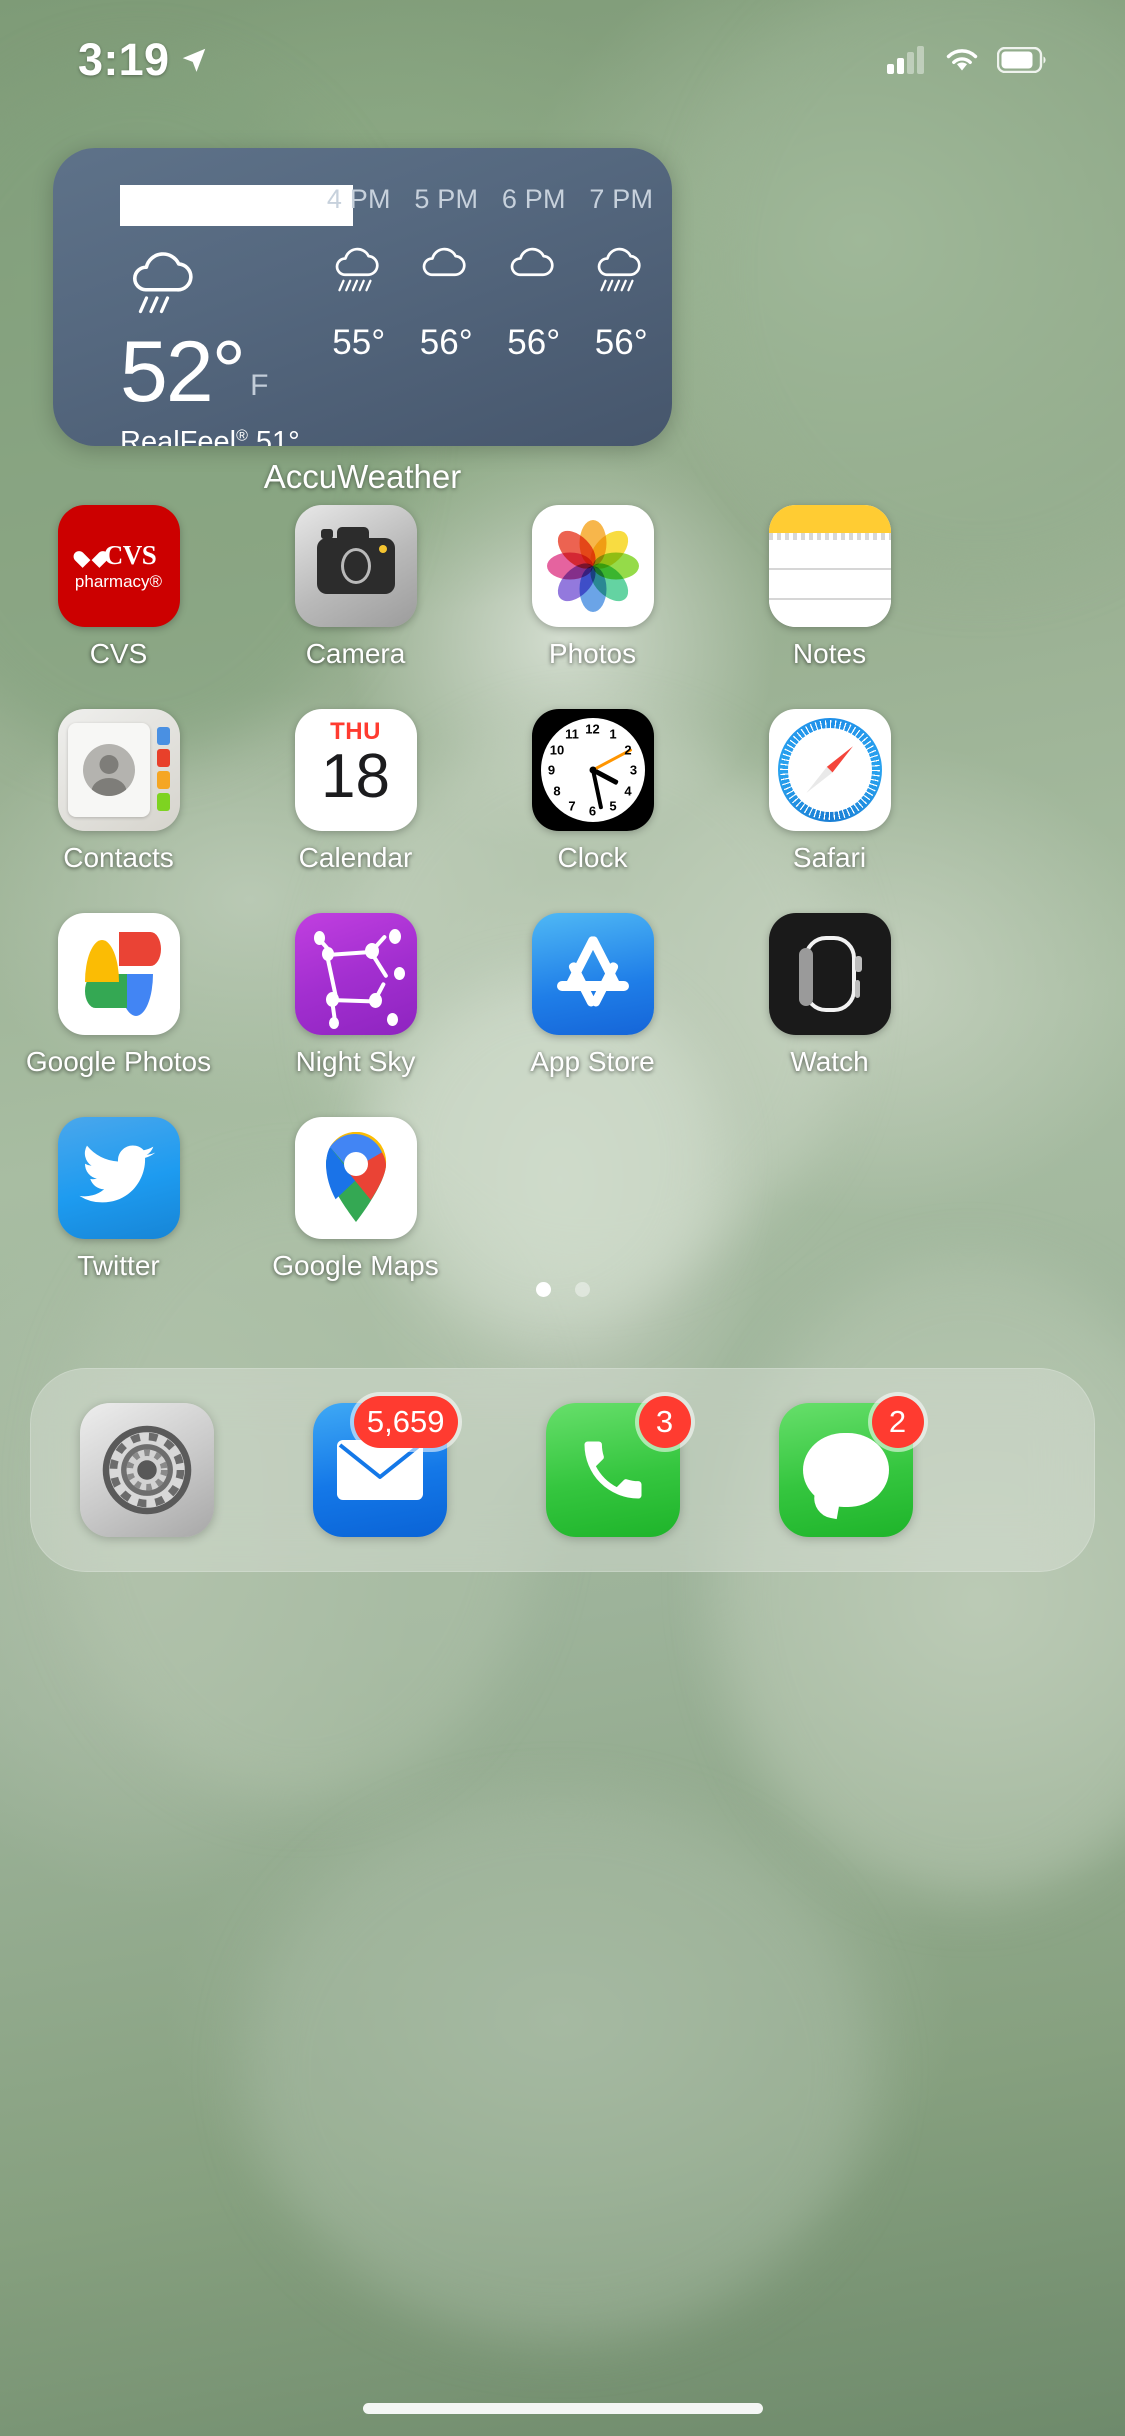 The image size is (1125, 2436). I want to click on phone-handset-icon: 3, so click(618, 1466).